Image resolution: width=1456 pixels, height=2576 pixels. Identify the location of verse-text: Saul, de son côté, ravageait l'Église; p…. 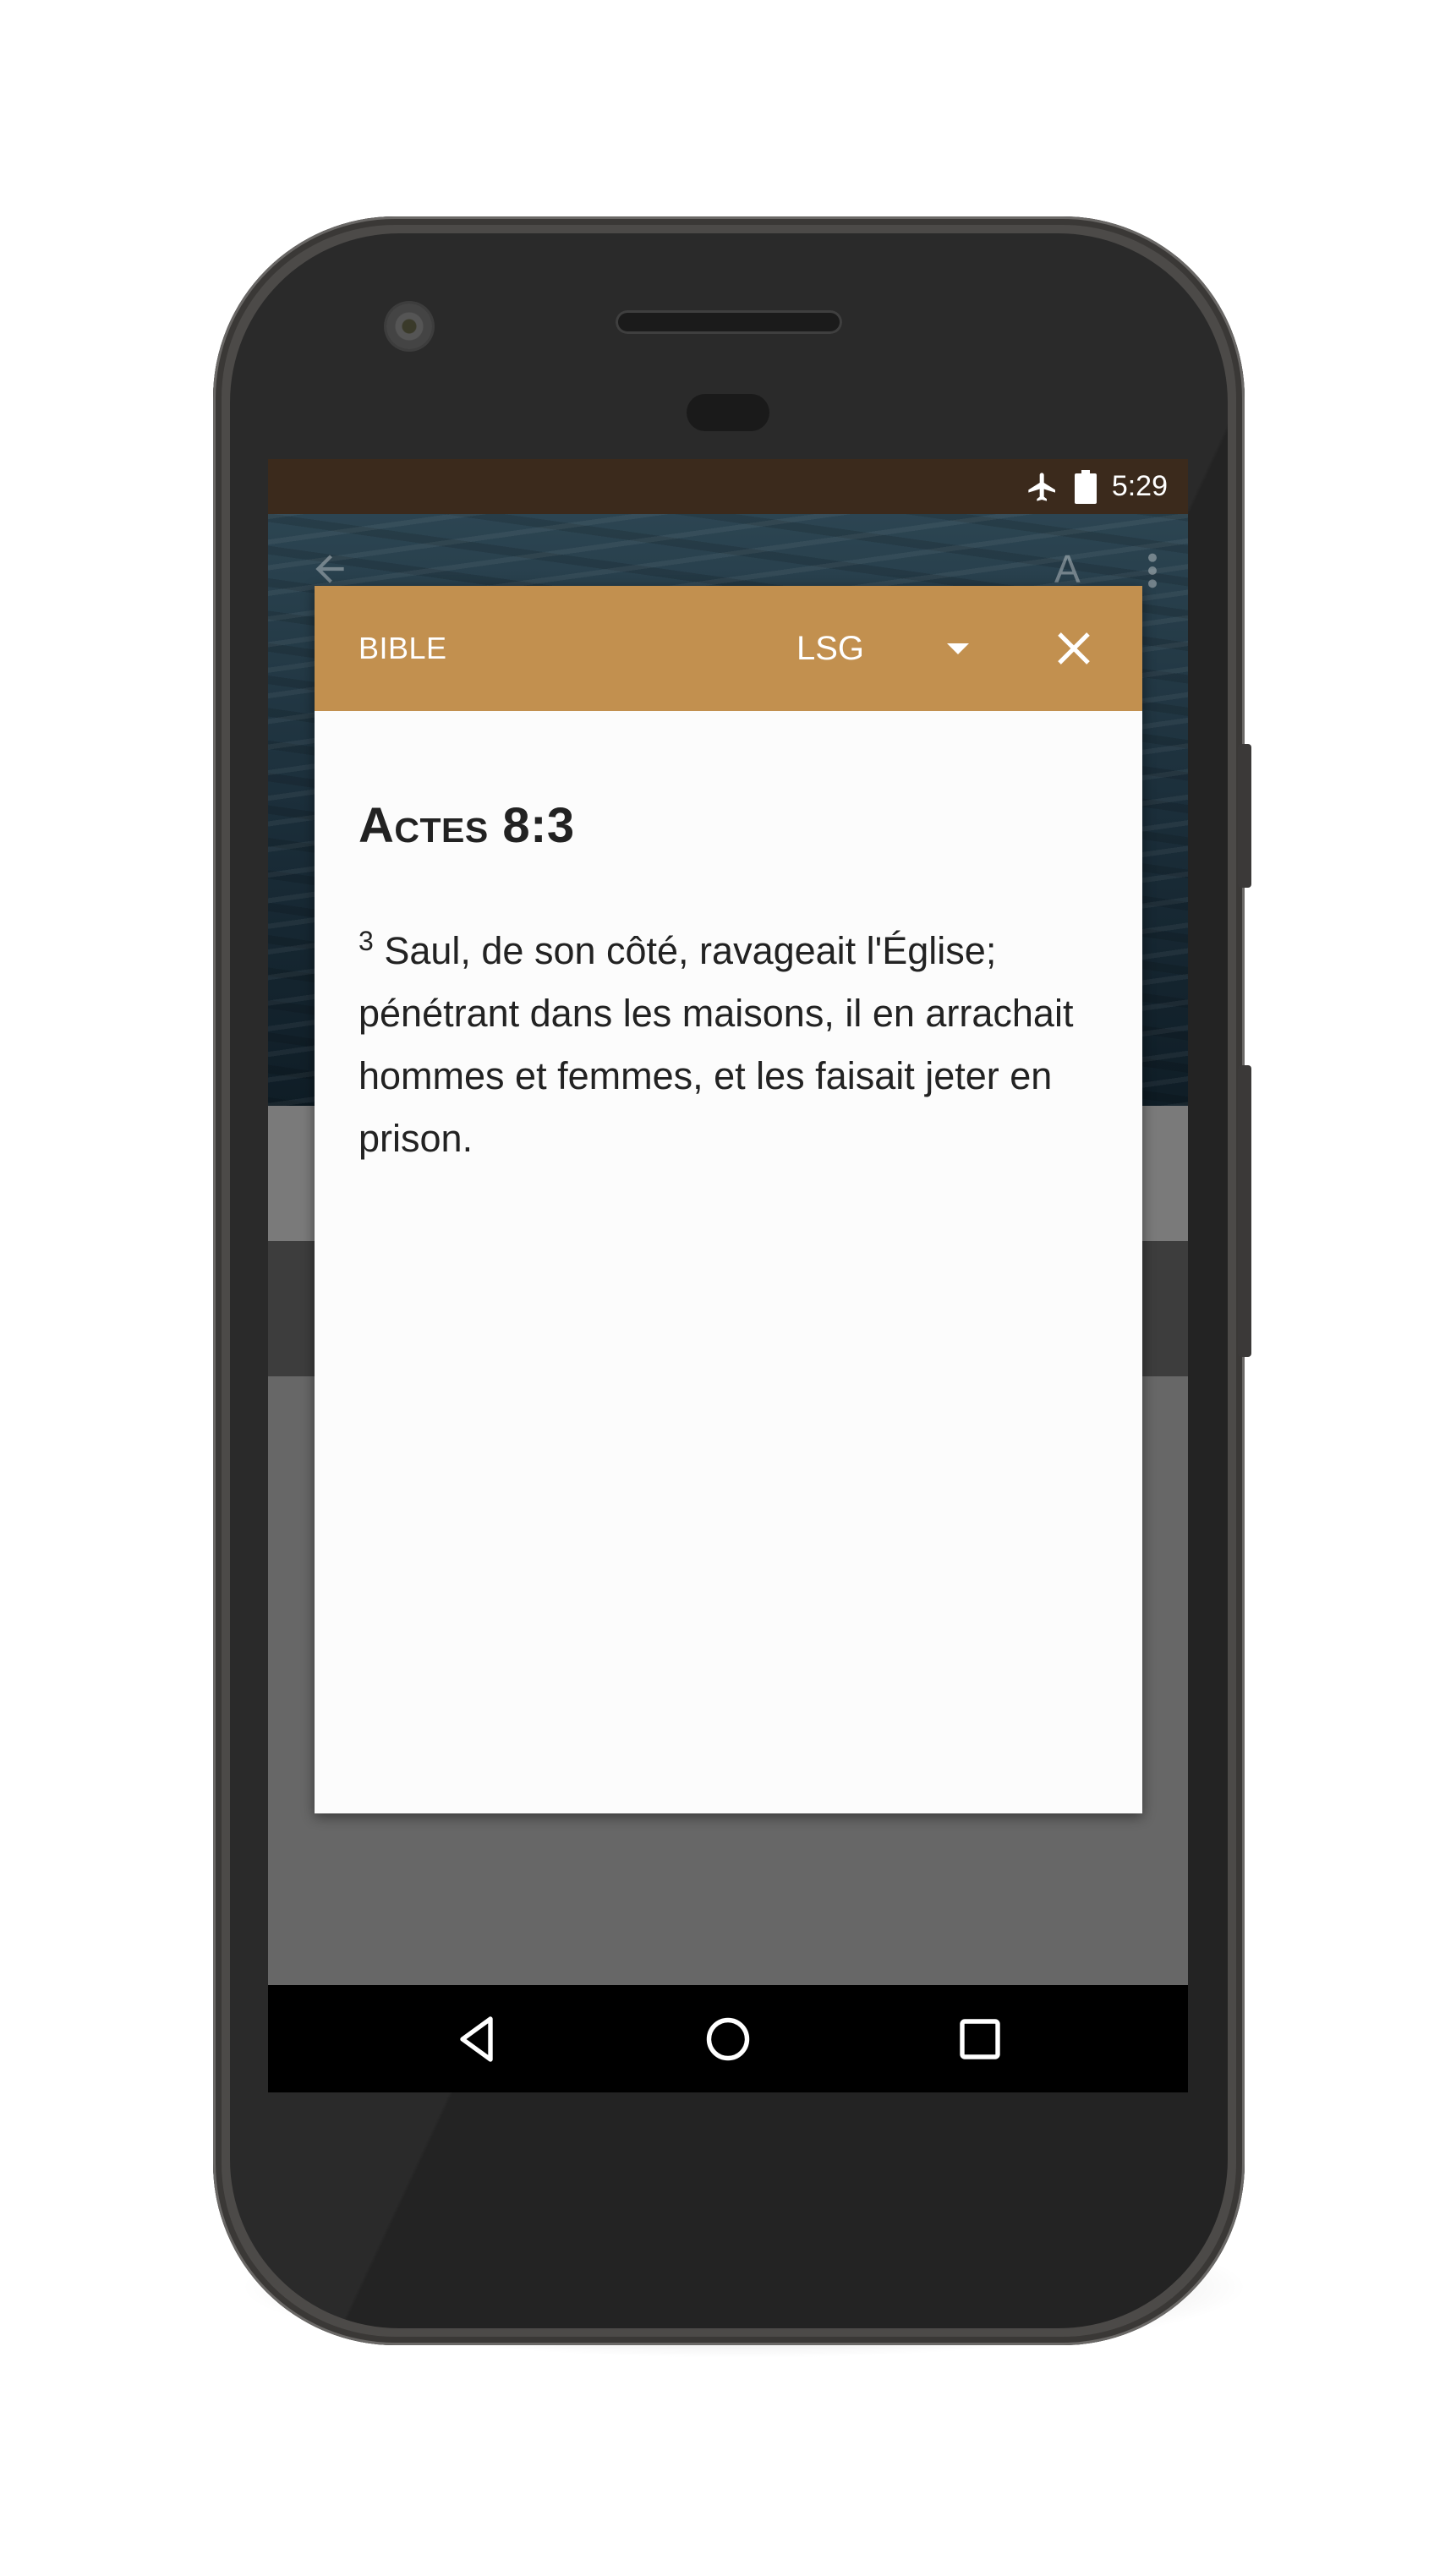
(716, 1044).